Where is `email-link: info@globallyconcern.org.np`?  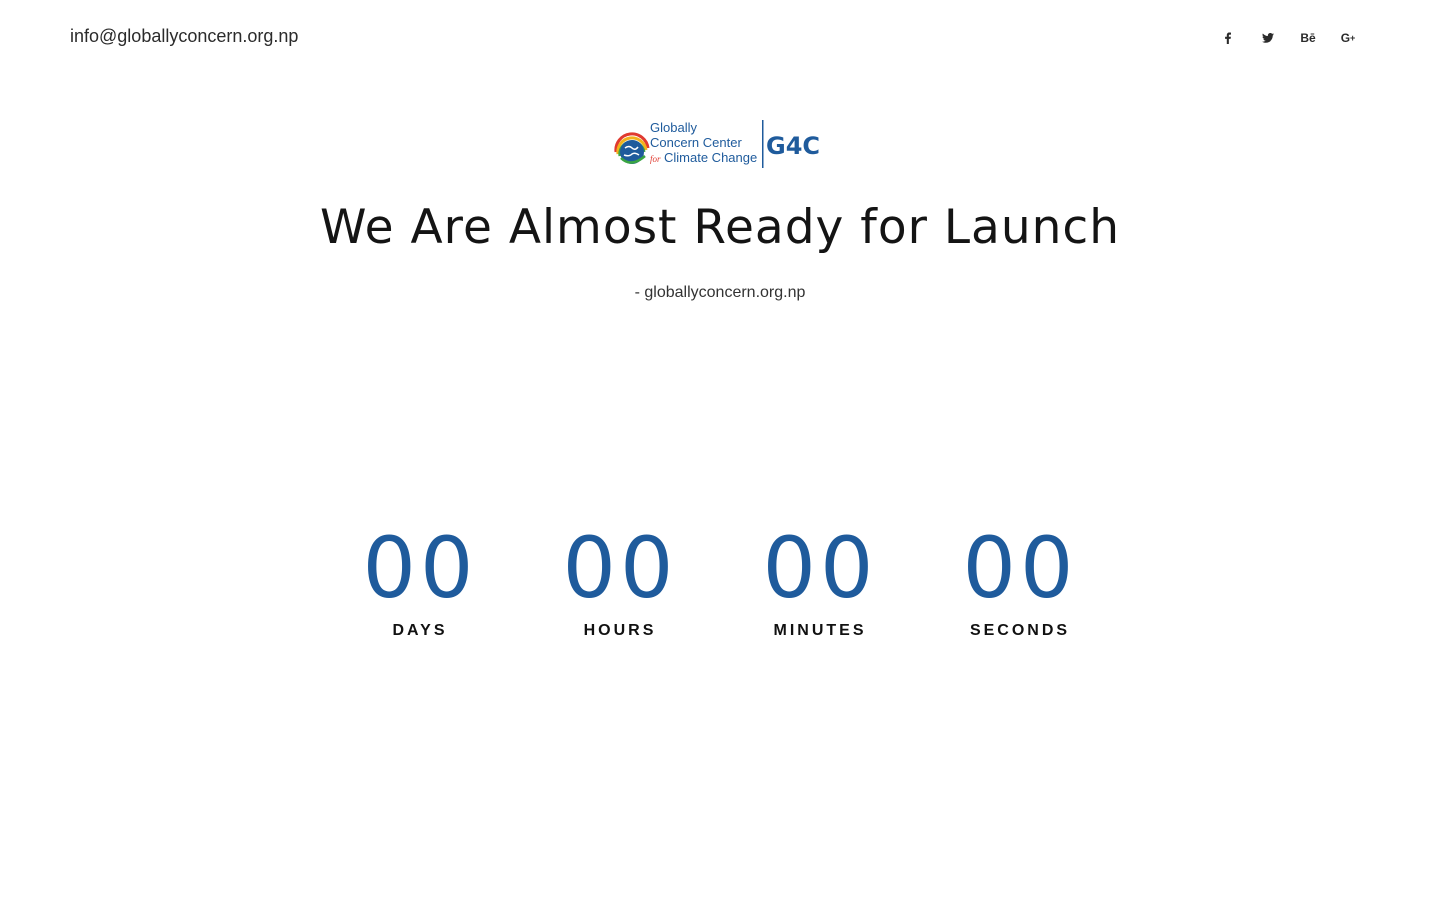
email-link: info@globallyconcern.org.np is located at coordinates (184, 36).